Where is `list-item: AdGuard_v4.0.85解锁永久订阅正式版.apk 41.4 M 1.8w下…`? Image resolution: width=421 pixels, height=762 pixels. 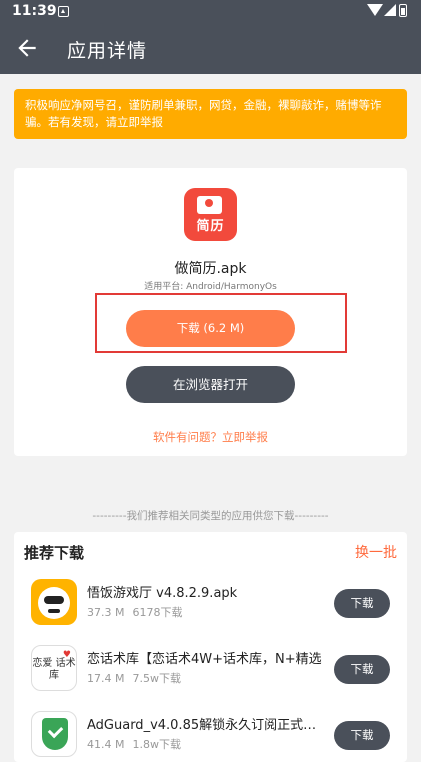
list-item: AdGuard_v4.0.85解锁永久订阅正式版.apk 41.4 M 1.8w下… is located at coordinates (210, 736).